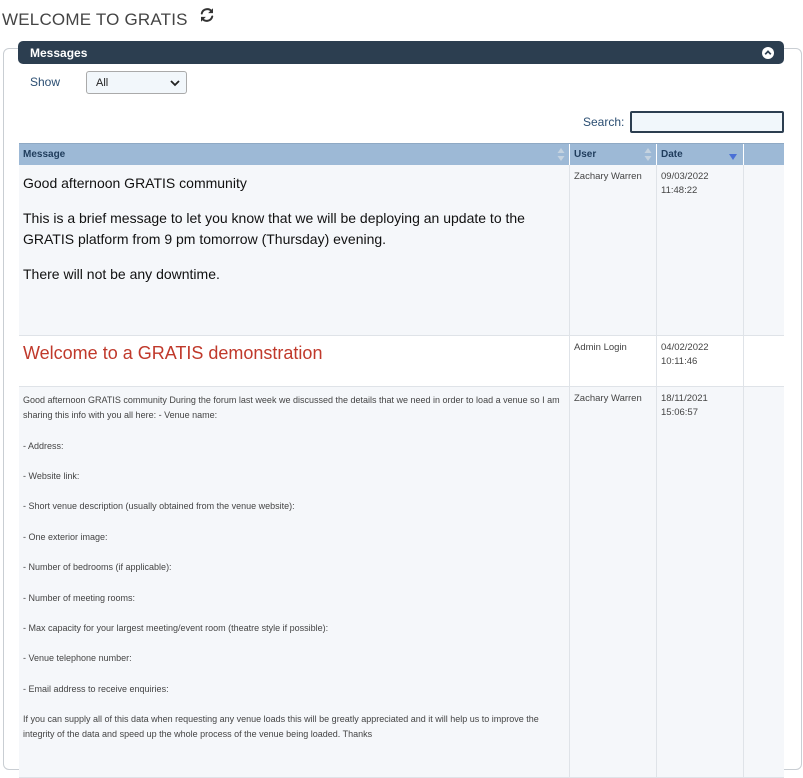 This screenshot has height=778, width=803. What do you see at coordinates (679, 190) in the screenshot?
I see `message-time: 11:48:22` at bounding box center [679, 190].